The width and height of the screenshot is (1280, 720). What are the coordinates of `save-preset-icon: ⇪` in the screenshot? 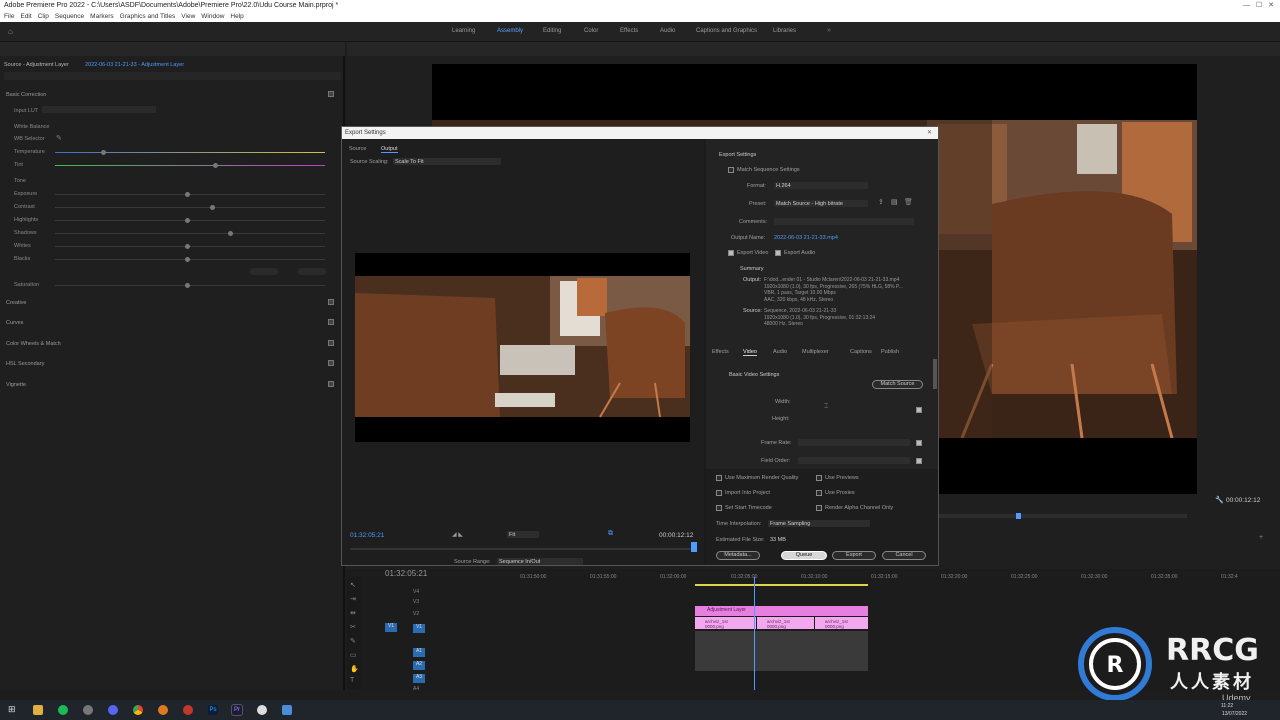 It's located at (881, 202).